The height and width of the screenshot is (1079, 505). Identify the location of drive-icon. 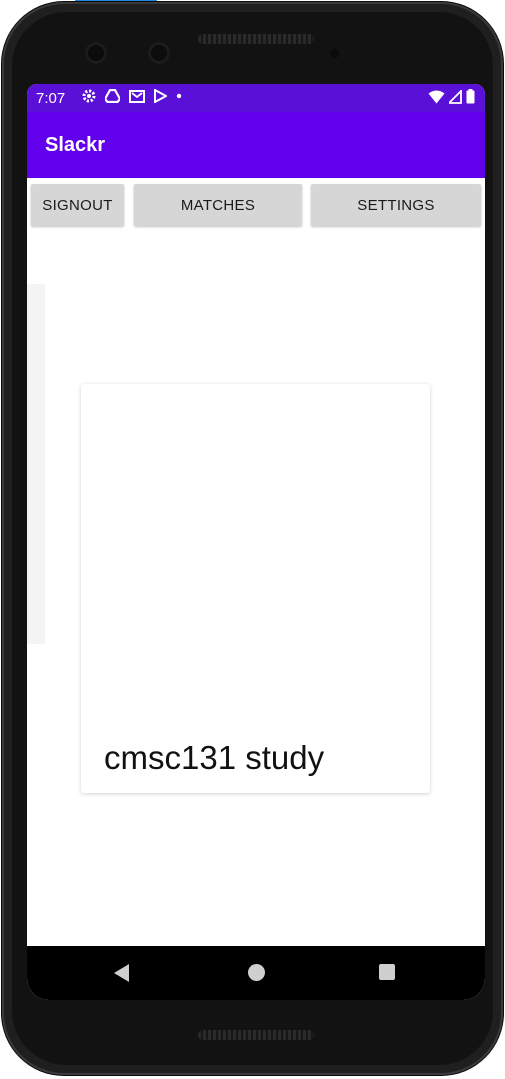
(112, 96).